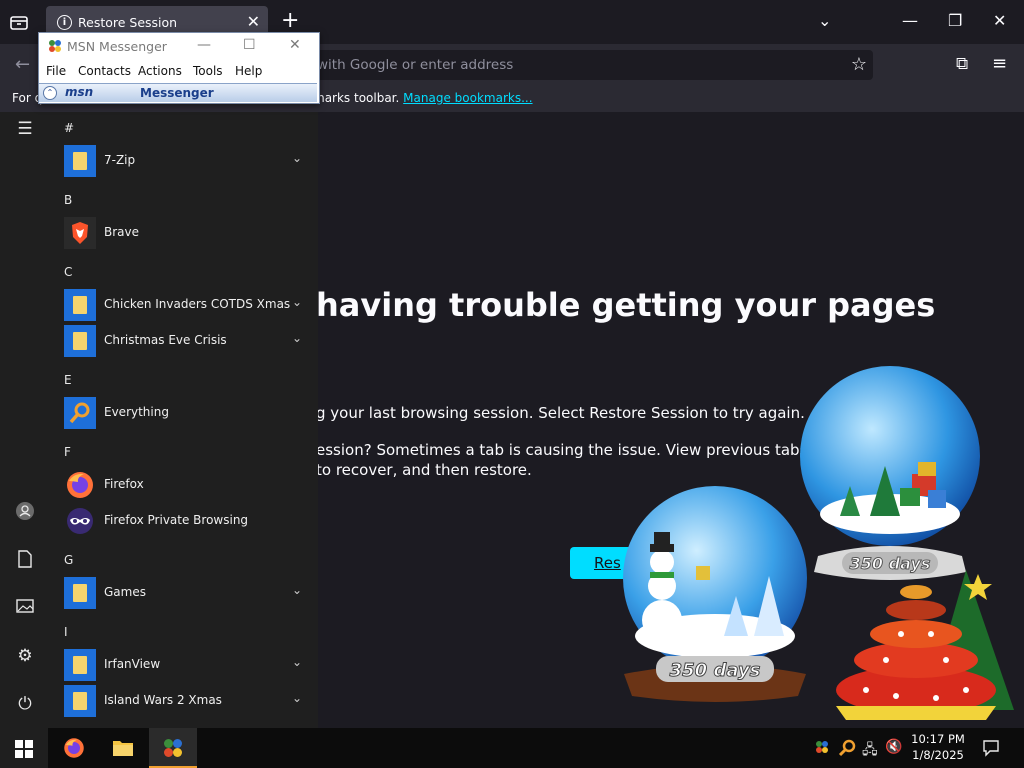 Image resolution: width=1024 pixels, height=768 pixels. I want to click on app-label: Firefox Private Browsing, so click(176, 520).